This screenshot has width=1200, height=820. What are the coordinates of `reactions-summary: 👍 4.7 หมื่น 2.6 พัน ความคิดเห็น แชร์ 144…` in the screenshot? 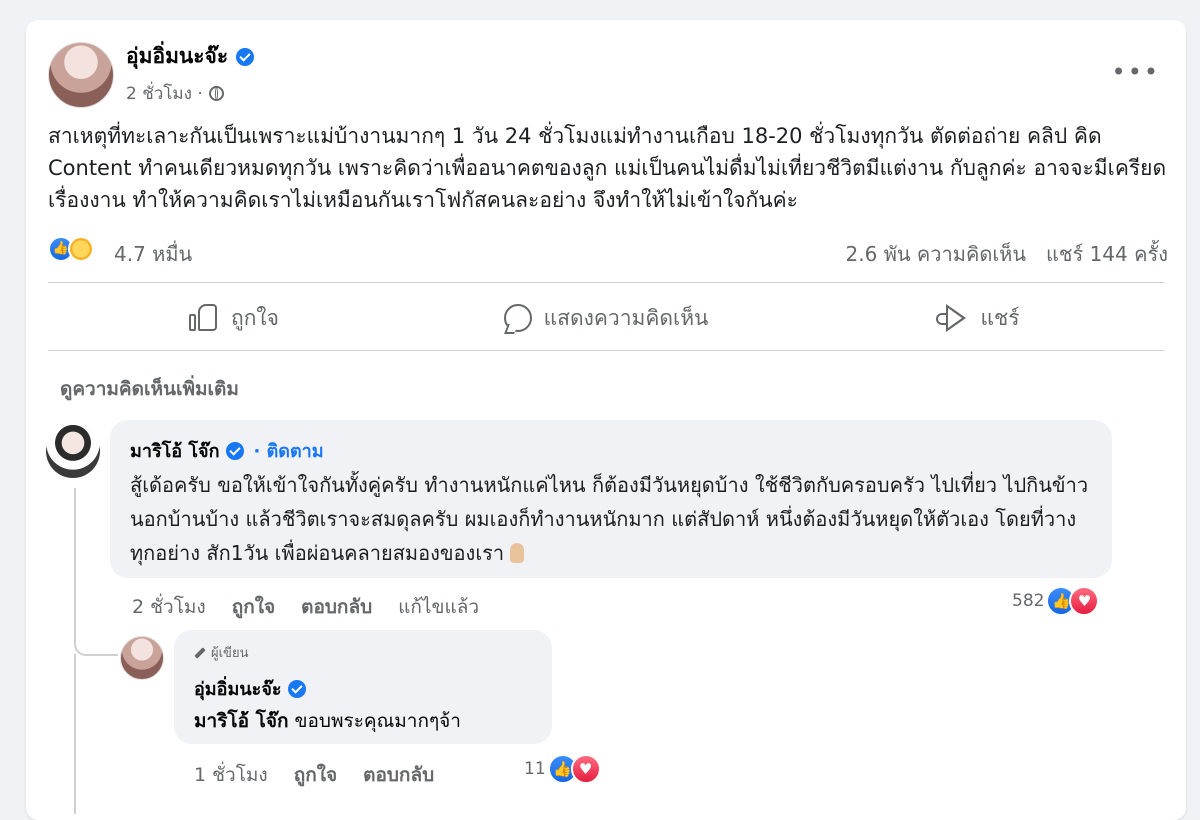 It's located at (608, 251).